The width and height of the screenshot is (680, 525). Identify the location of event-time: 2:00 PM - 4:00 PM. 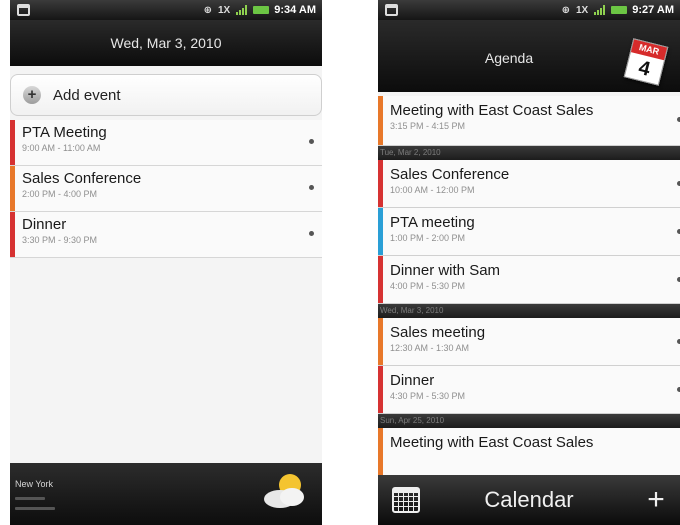
(60, 194).